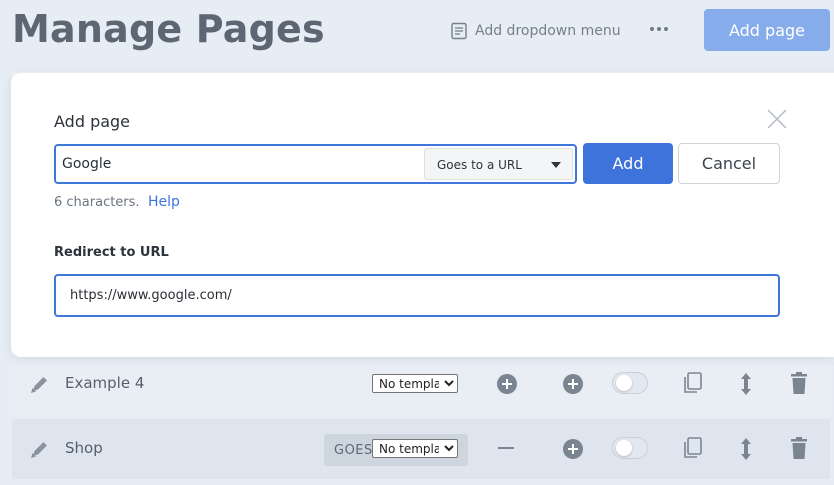 This screenshot has height=485, width=834. What do you see at coordinates (92, 121) in the screenshot?
I see `dialog-title: Add page` at bounding box center [92, 121].